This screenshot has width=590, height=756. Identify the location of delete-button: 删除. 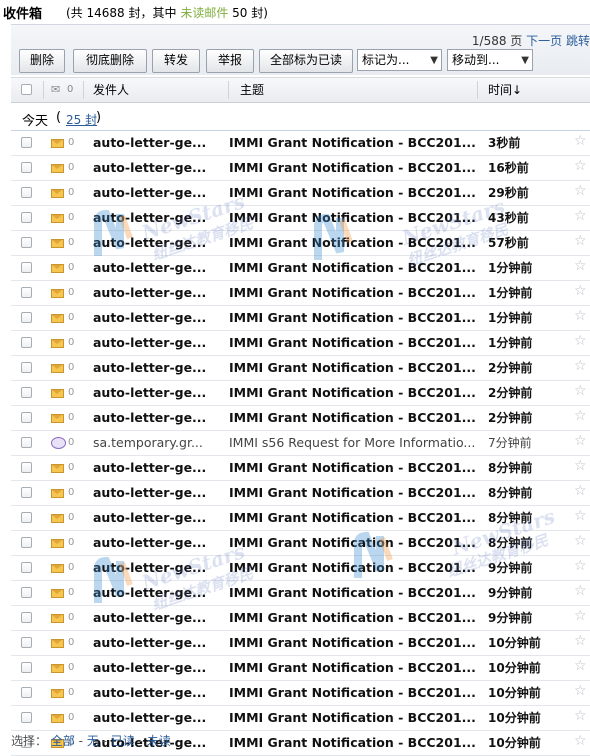
(42, 61).